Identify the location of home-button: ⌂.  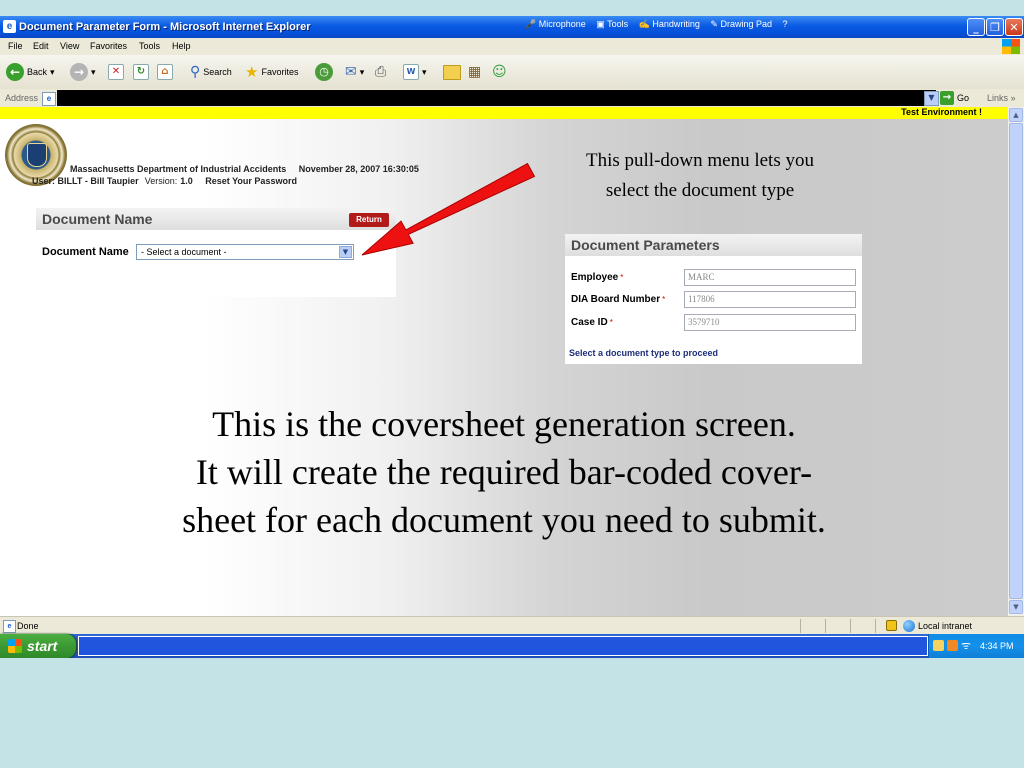
(165, 72).